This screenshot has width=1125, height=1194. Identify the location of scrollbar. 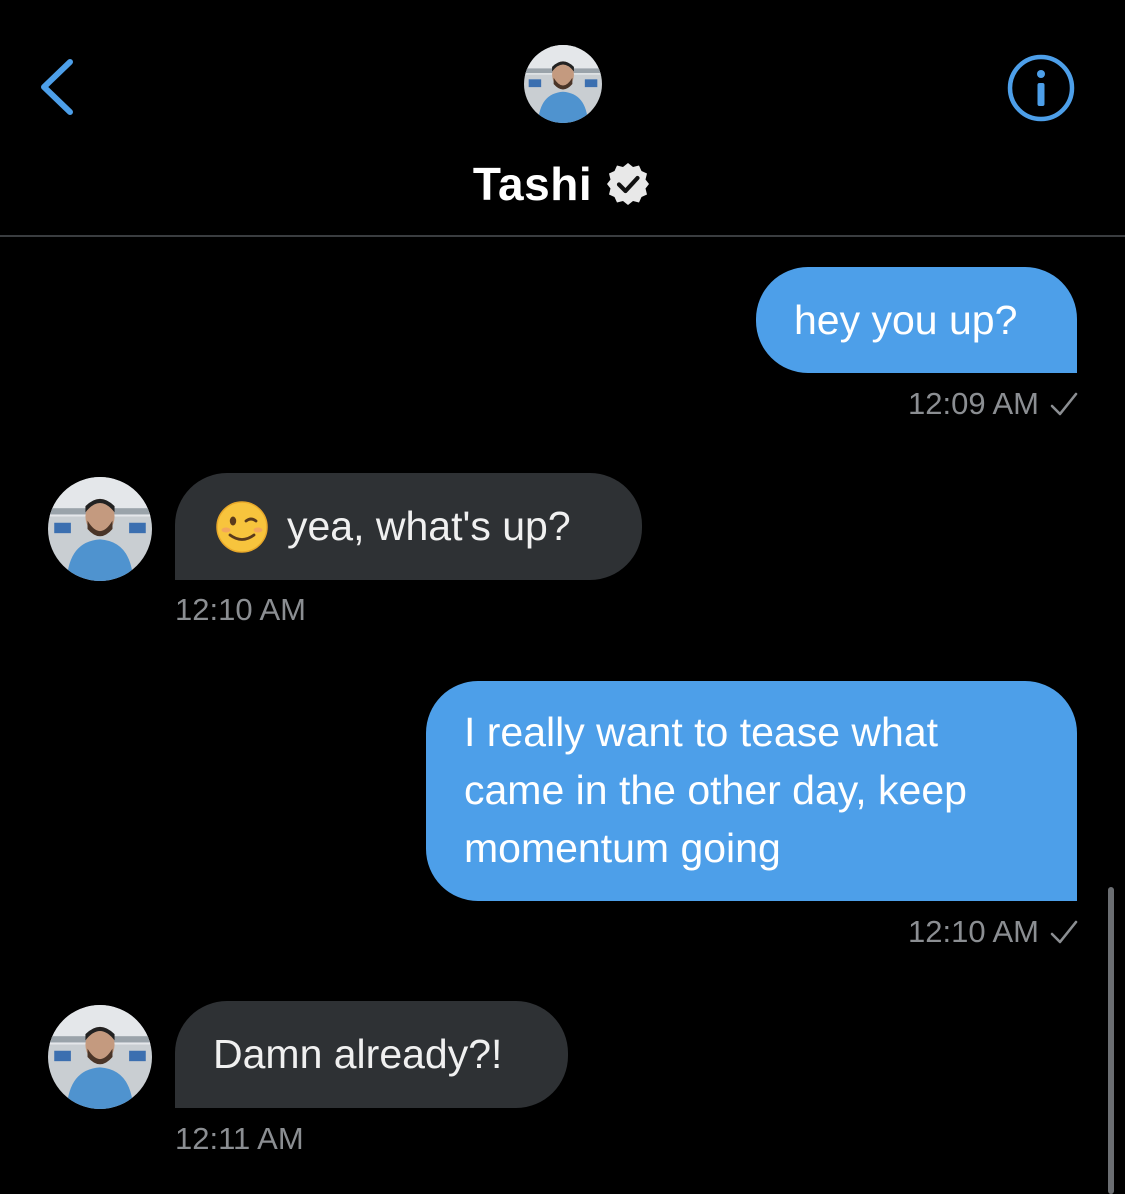
(1111, 1040).